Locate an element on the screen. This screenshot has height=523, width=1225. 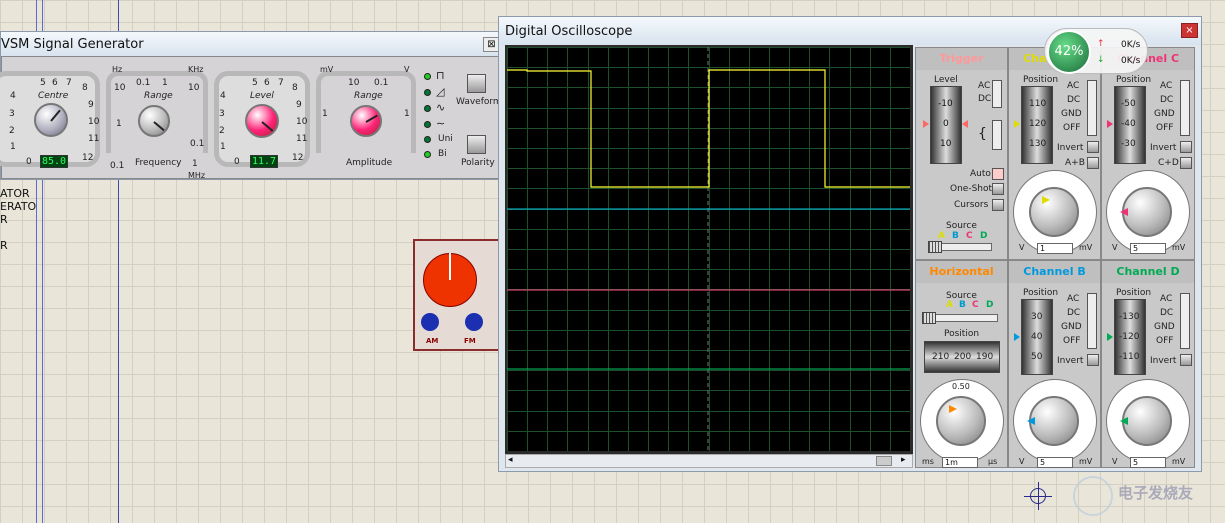
waveform-square-led is located at coordinates (427, 76).